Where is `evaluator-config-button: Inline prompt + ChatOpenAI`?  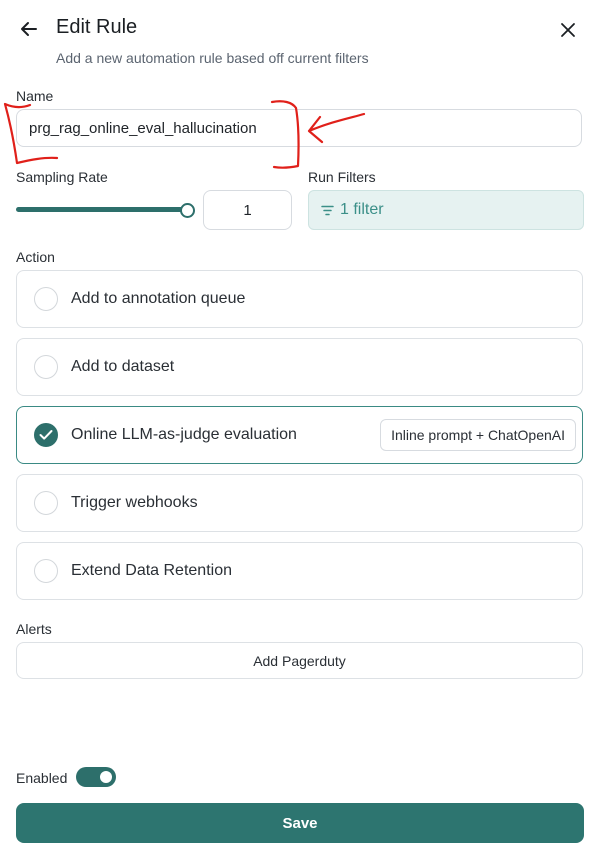
evaluator-config-button: Inline prompt + ChatOpenAI is located at coordinates (478, 435).